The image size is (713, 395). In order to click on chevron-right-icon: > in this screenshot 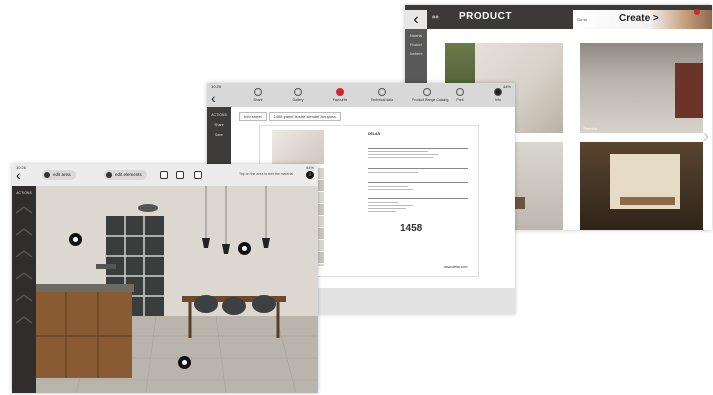, I will do `click(655, 18)`.